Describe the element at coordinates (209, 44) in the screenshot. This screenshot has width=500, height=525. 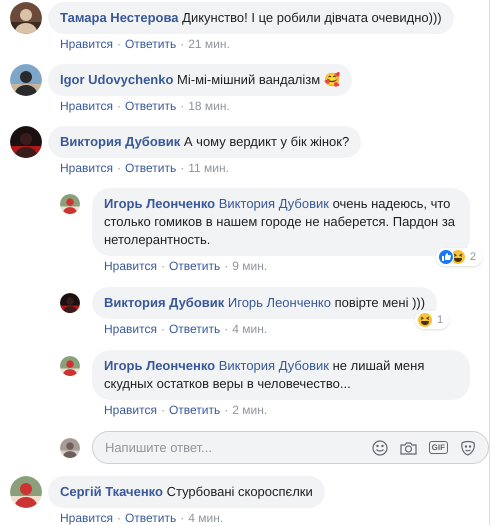
I see `comment-time: 21 мин.` at that location.